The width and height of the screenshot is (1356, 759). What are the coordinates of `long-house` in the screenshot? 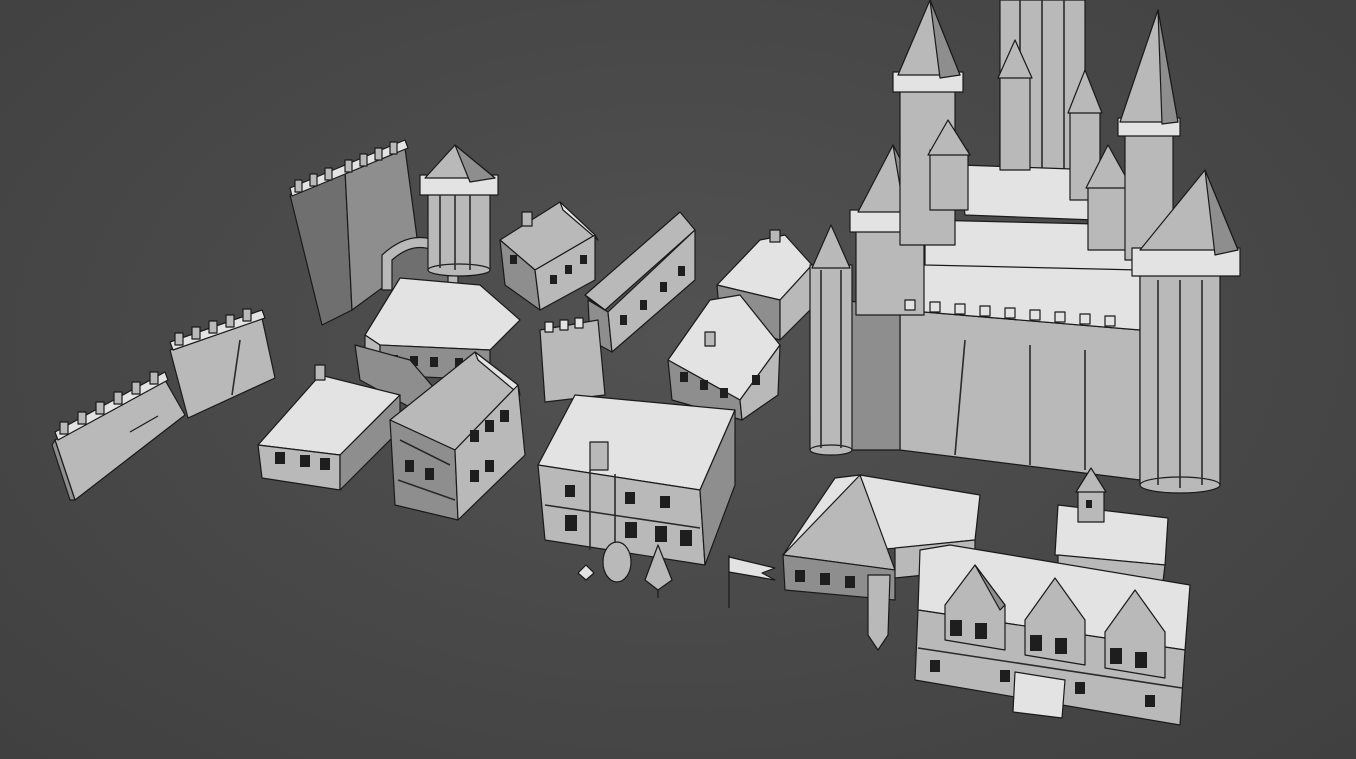 It's located at (640, 282).